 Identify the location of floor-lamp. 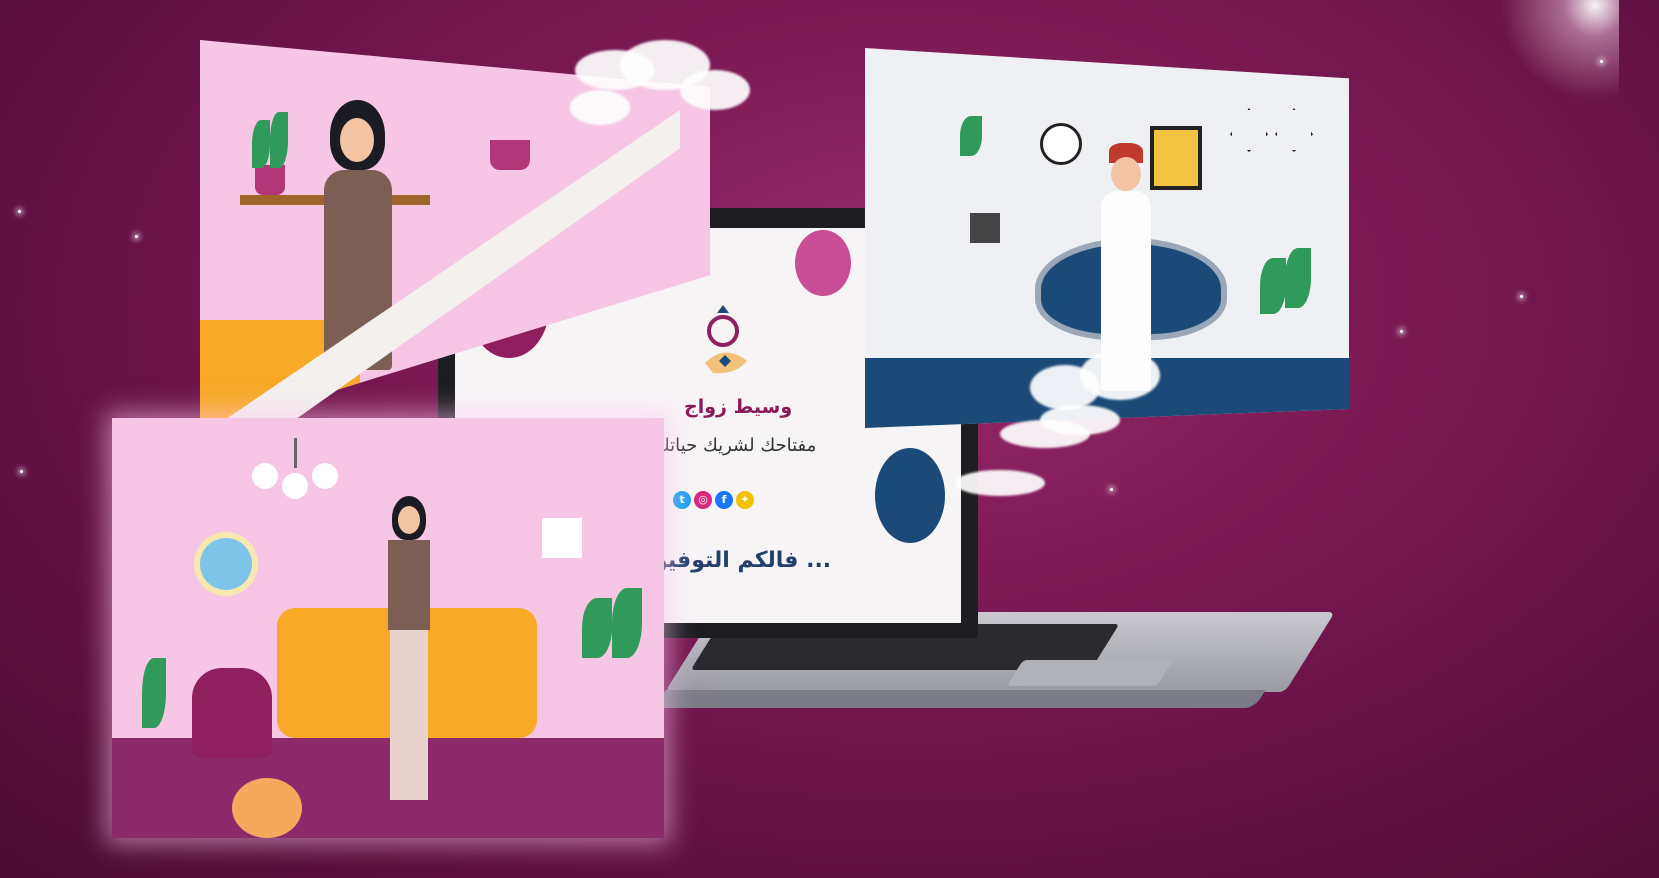
(562, 538).